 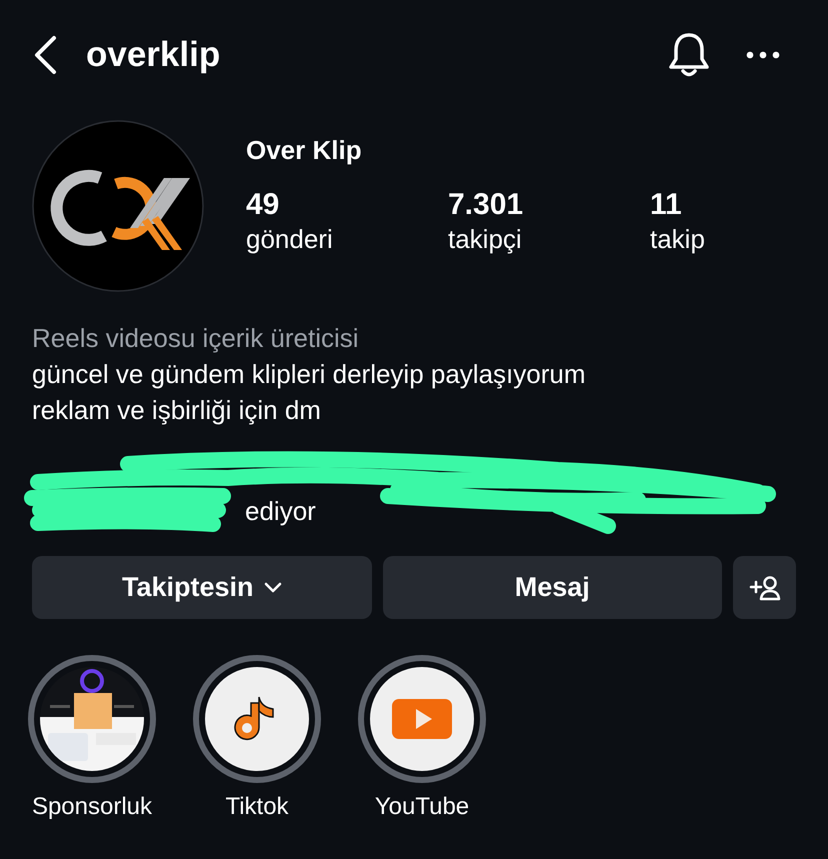 What do you see at coordinates (118, 206) in the screenshot?
I see `profile-avatar` at bounding box center [118, 206].